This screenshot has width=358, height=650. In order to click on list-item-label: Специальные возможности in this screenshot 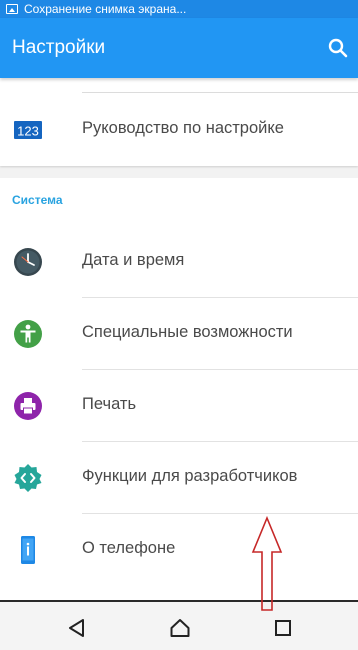, I will do `click(187, 332)`.